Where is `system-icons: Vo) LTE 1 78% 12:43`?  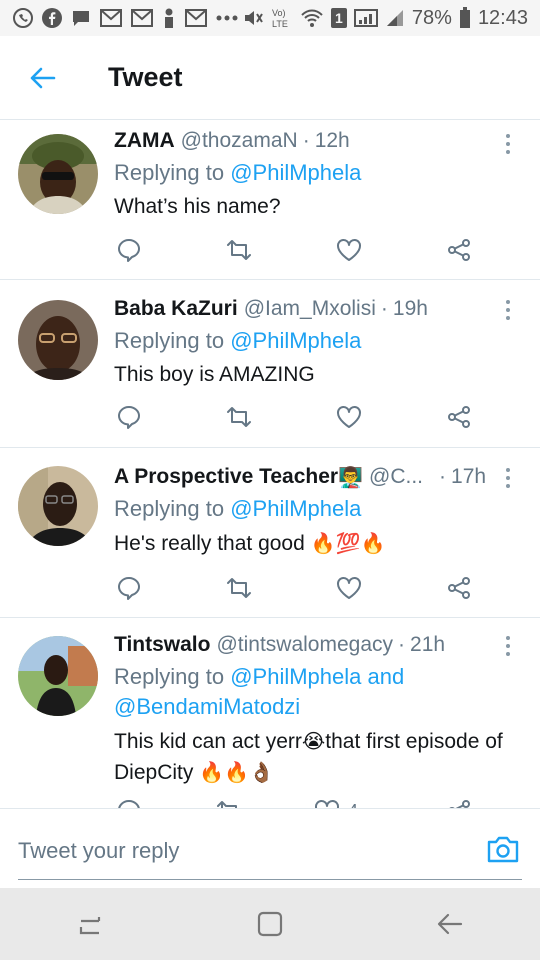
system-icons: Vo) LTE 1 78% 12:43 is located at coordinates (385, 18).